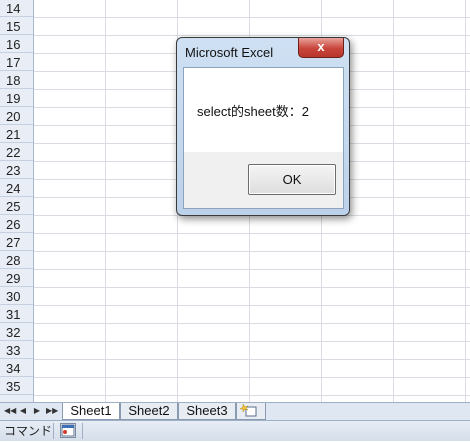  I want to click on row-header: 20, so click(16, 116).